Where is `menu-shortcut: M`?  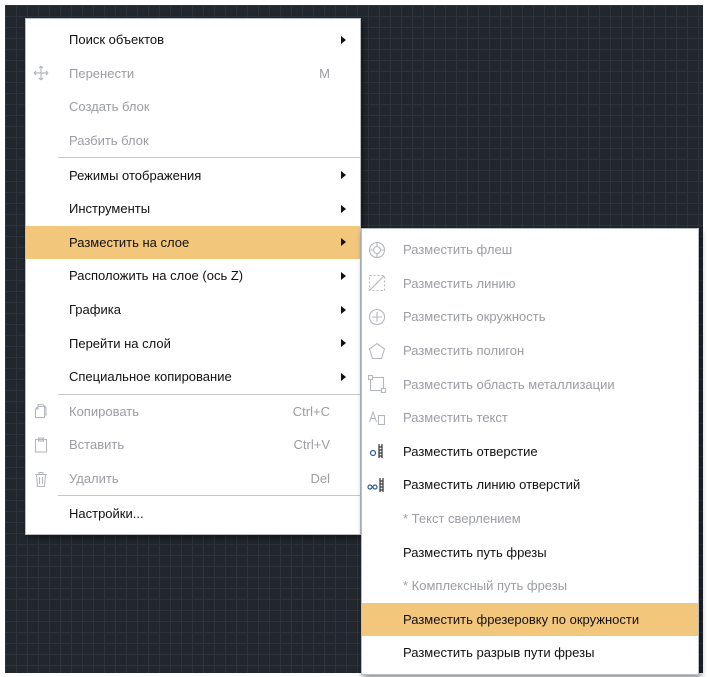 menu-shortcut: M is located at coordinates (324, 73).